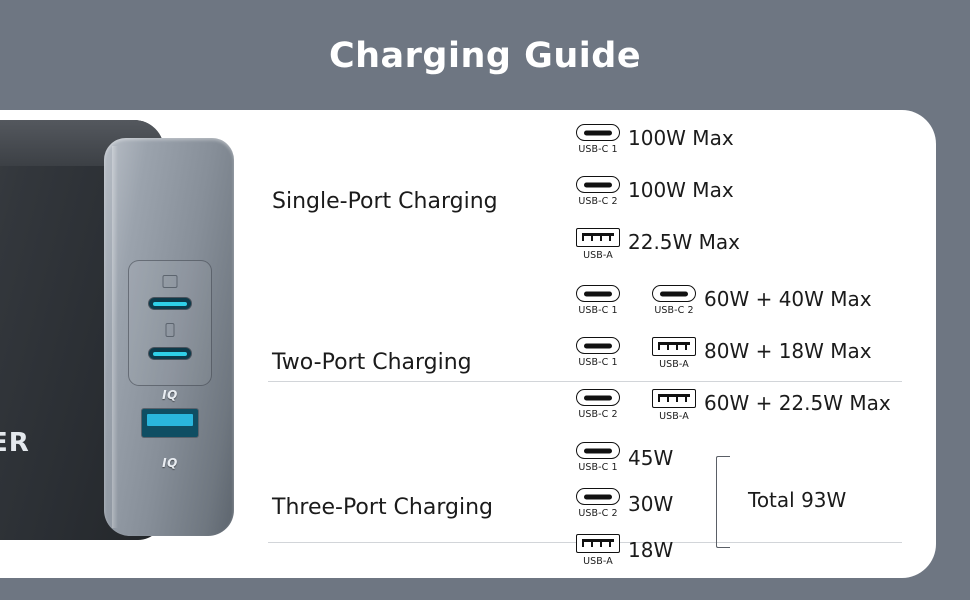 This screenshot has height=600, width=970. I want to click on spec-row: USB-C 1 USB-C 2 60W + 40W Max, so click(738, 311).